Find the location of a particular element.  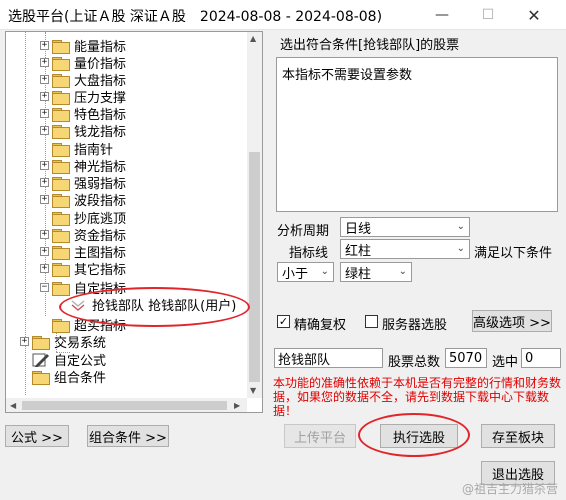

tree-item-label: 其它指标 is located at coordinates (100, 270).